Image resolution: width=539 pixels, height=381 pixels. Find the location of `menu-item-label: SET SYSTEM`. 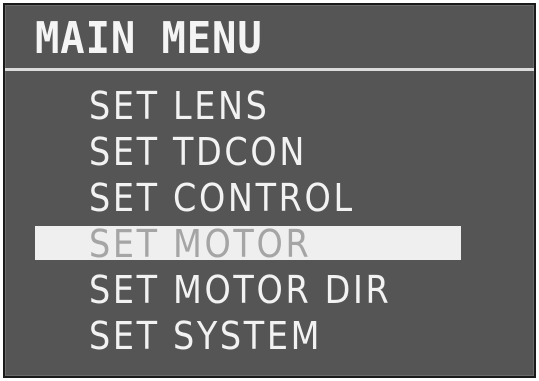

menu-item-label: SET SYSTEM is located at coordinates (206, 336).